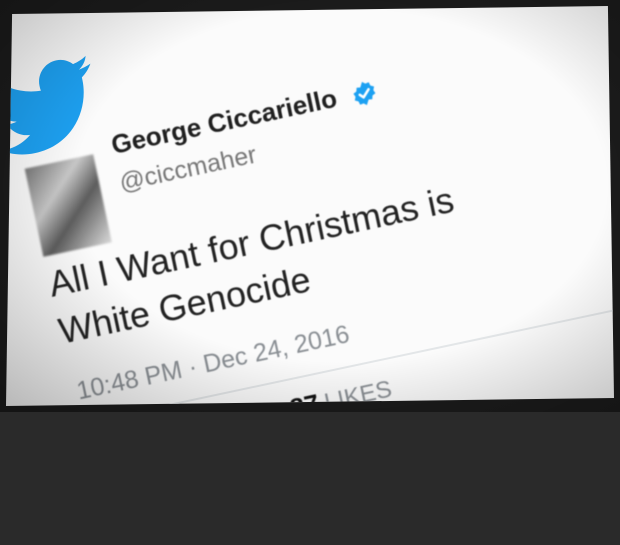 Image resolution: width=620 pixels, height=545 pixels. Describe the element at coordinates (48, 105) in the screenshot. I see `twitter-bird-icon` at that location.